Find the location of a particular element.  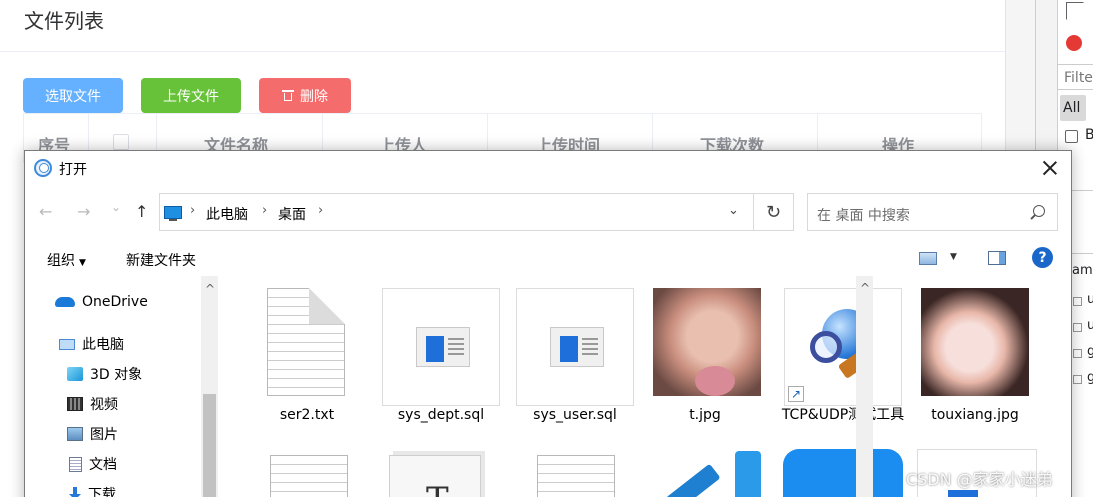

nav-item-downloads: 下载 is located at coordinates (92, 490).